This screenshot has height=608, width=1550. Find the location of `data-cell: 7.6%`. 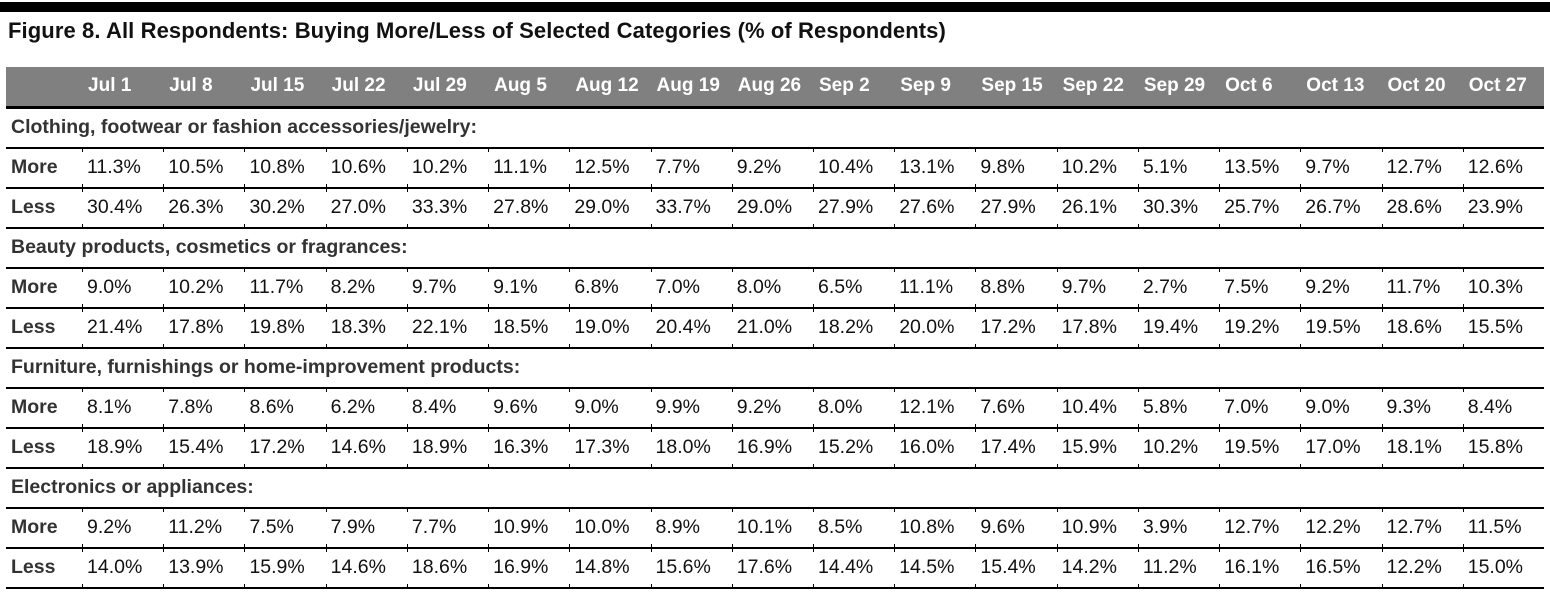

data-cell: 7.6% is located at coordinates (1016, 408).